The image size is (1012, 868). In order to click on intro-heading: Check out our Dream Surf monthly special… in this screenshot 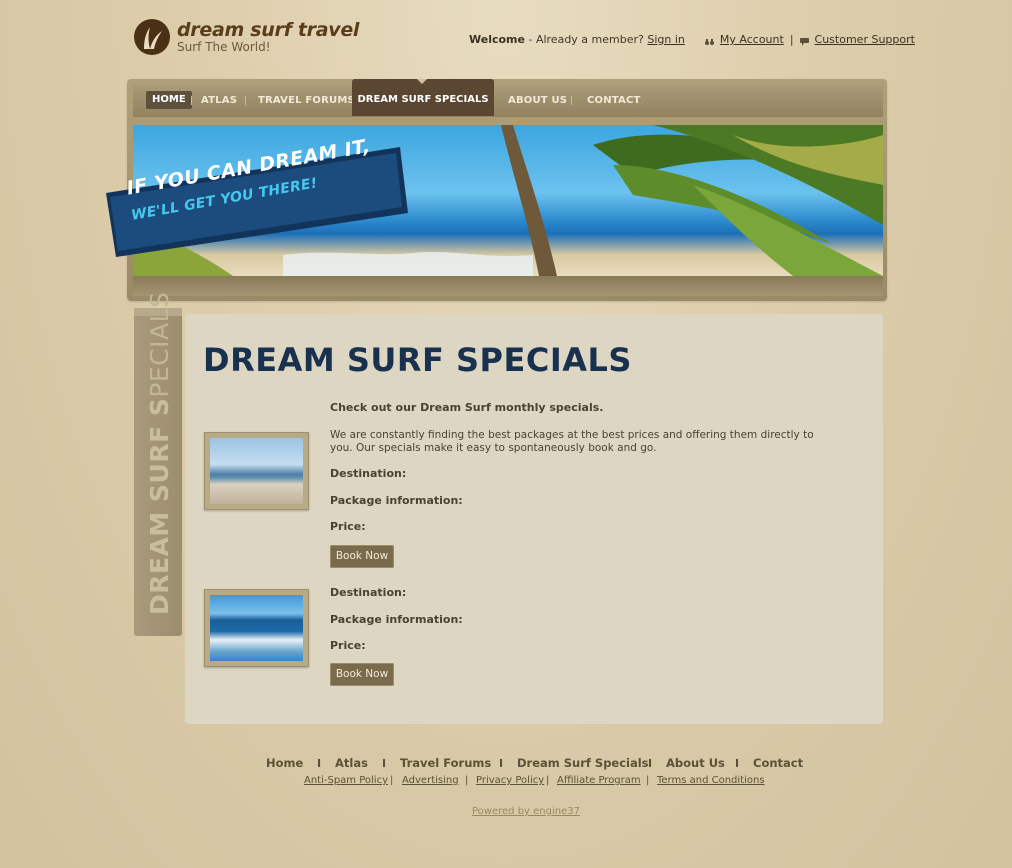, I will do `click(467, 407)`.